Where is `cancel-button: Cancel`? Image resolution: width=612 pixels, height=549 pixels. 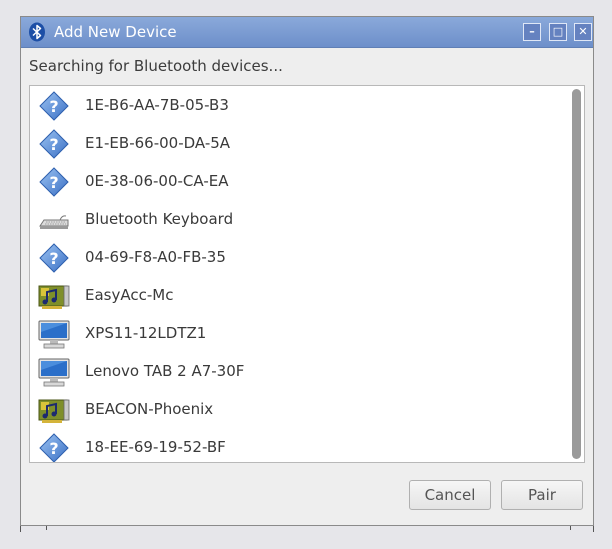 cancel-button: Cancel is located at coordinates (450, 495).